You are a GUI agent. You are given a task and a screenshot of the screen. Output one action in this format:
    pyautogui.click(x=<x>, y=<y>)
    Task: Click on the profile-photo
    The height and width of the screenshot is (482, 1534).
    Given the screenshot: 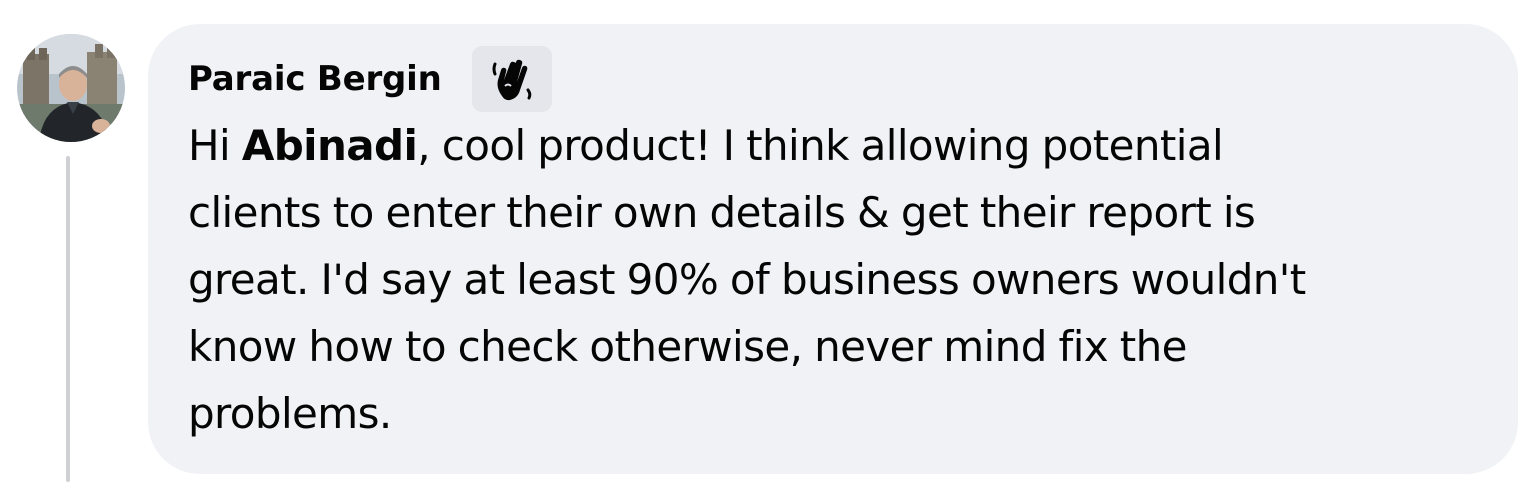 What is the action you would take?
    pyautogui.click(x=71, y=88)
    